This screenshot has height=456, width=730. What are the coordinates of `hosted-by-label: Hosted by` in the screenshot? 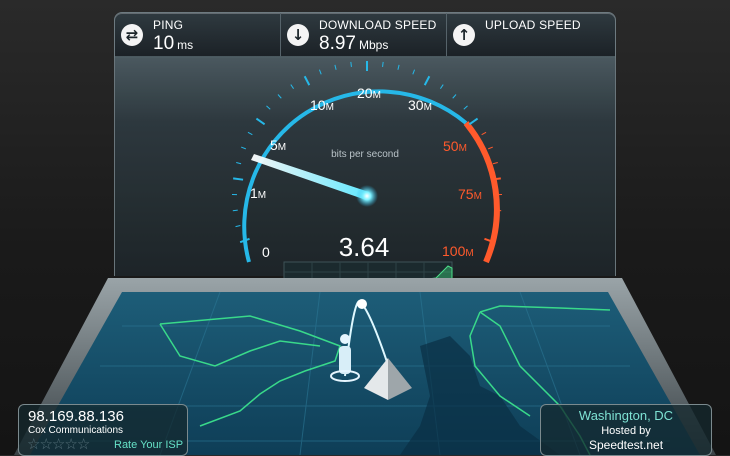 It's located at (626, 431).